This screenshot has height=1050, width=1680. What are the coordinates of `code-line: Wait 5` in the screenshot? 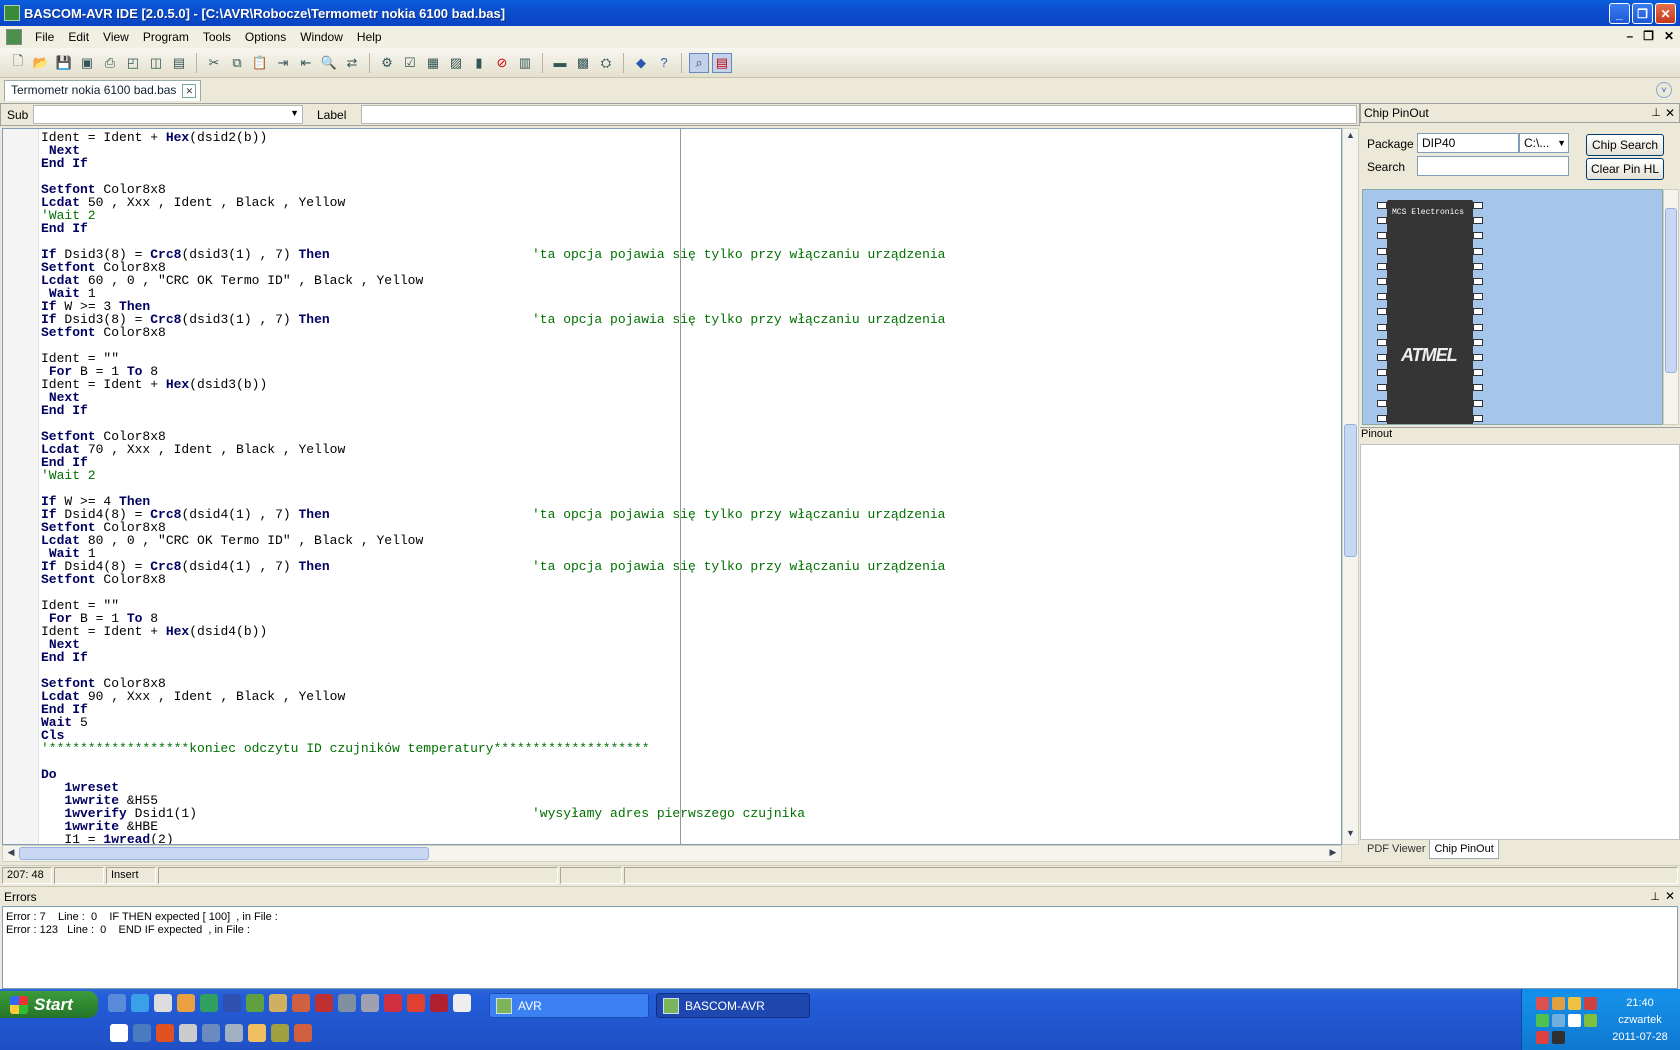 It's located at (232, 722).